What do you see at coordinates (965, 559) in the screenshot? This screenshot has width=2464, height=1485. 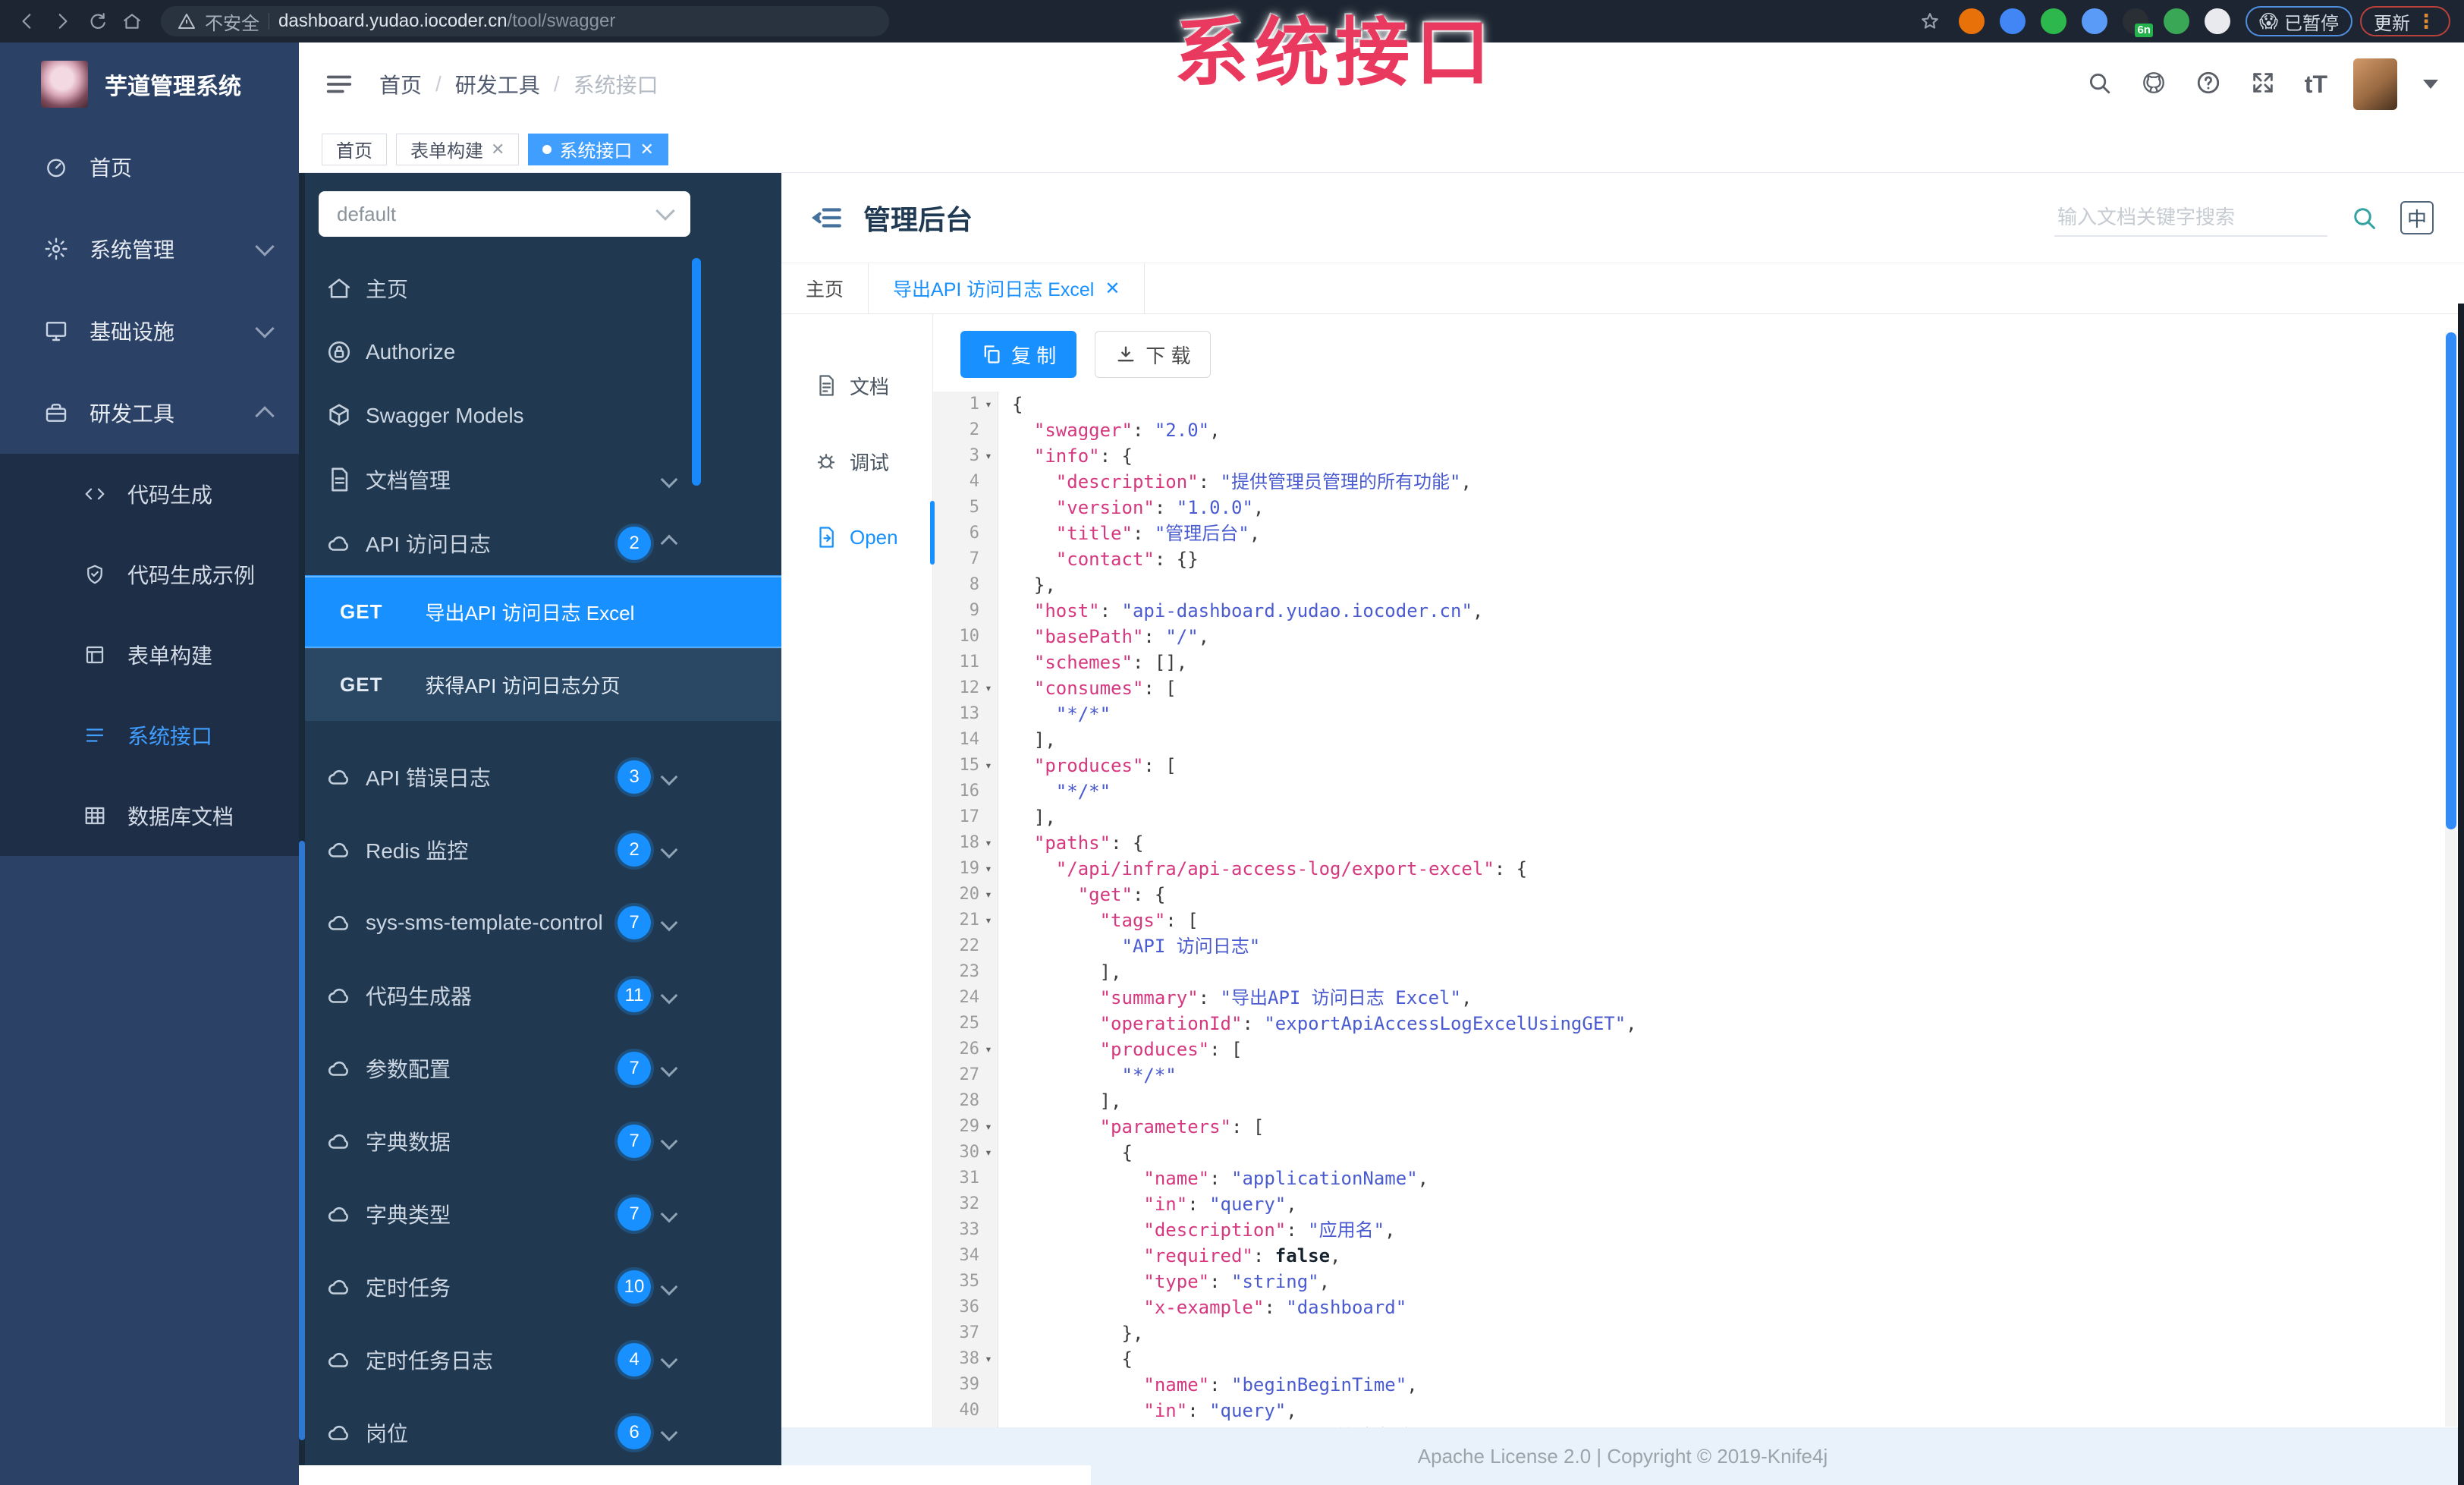 I see `line-number: 7` at bounding box center [965, 559].